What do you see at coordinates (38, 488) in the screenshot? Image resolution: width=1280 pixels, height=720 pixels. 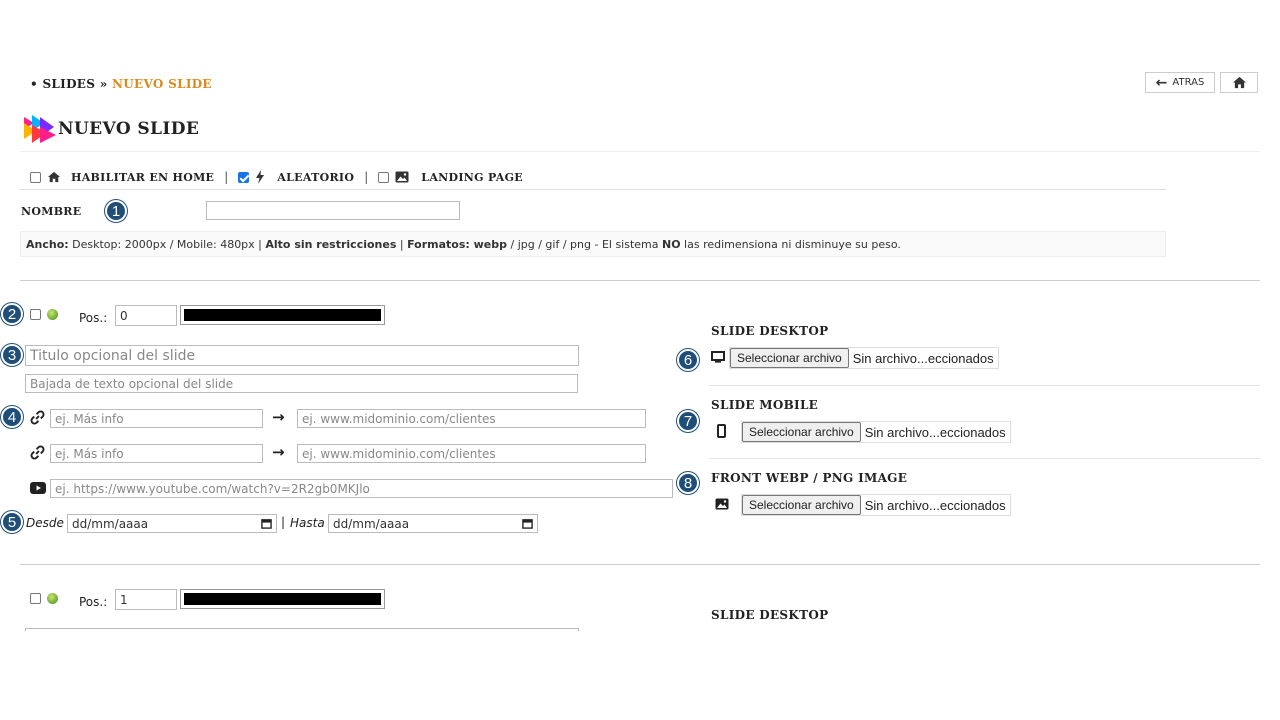 I see `youtube-icon` at bounding box center [38, 488].